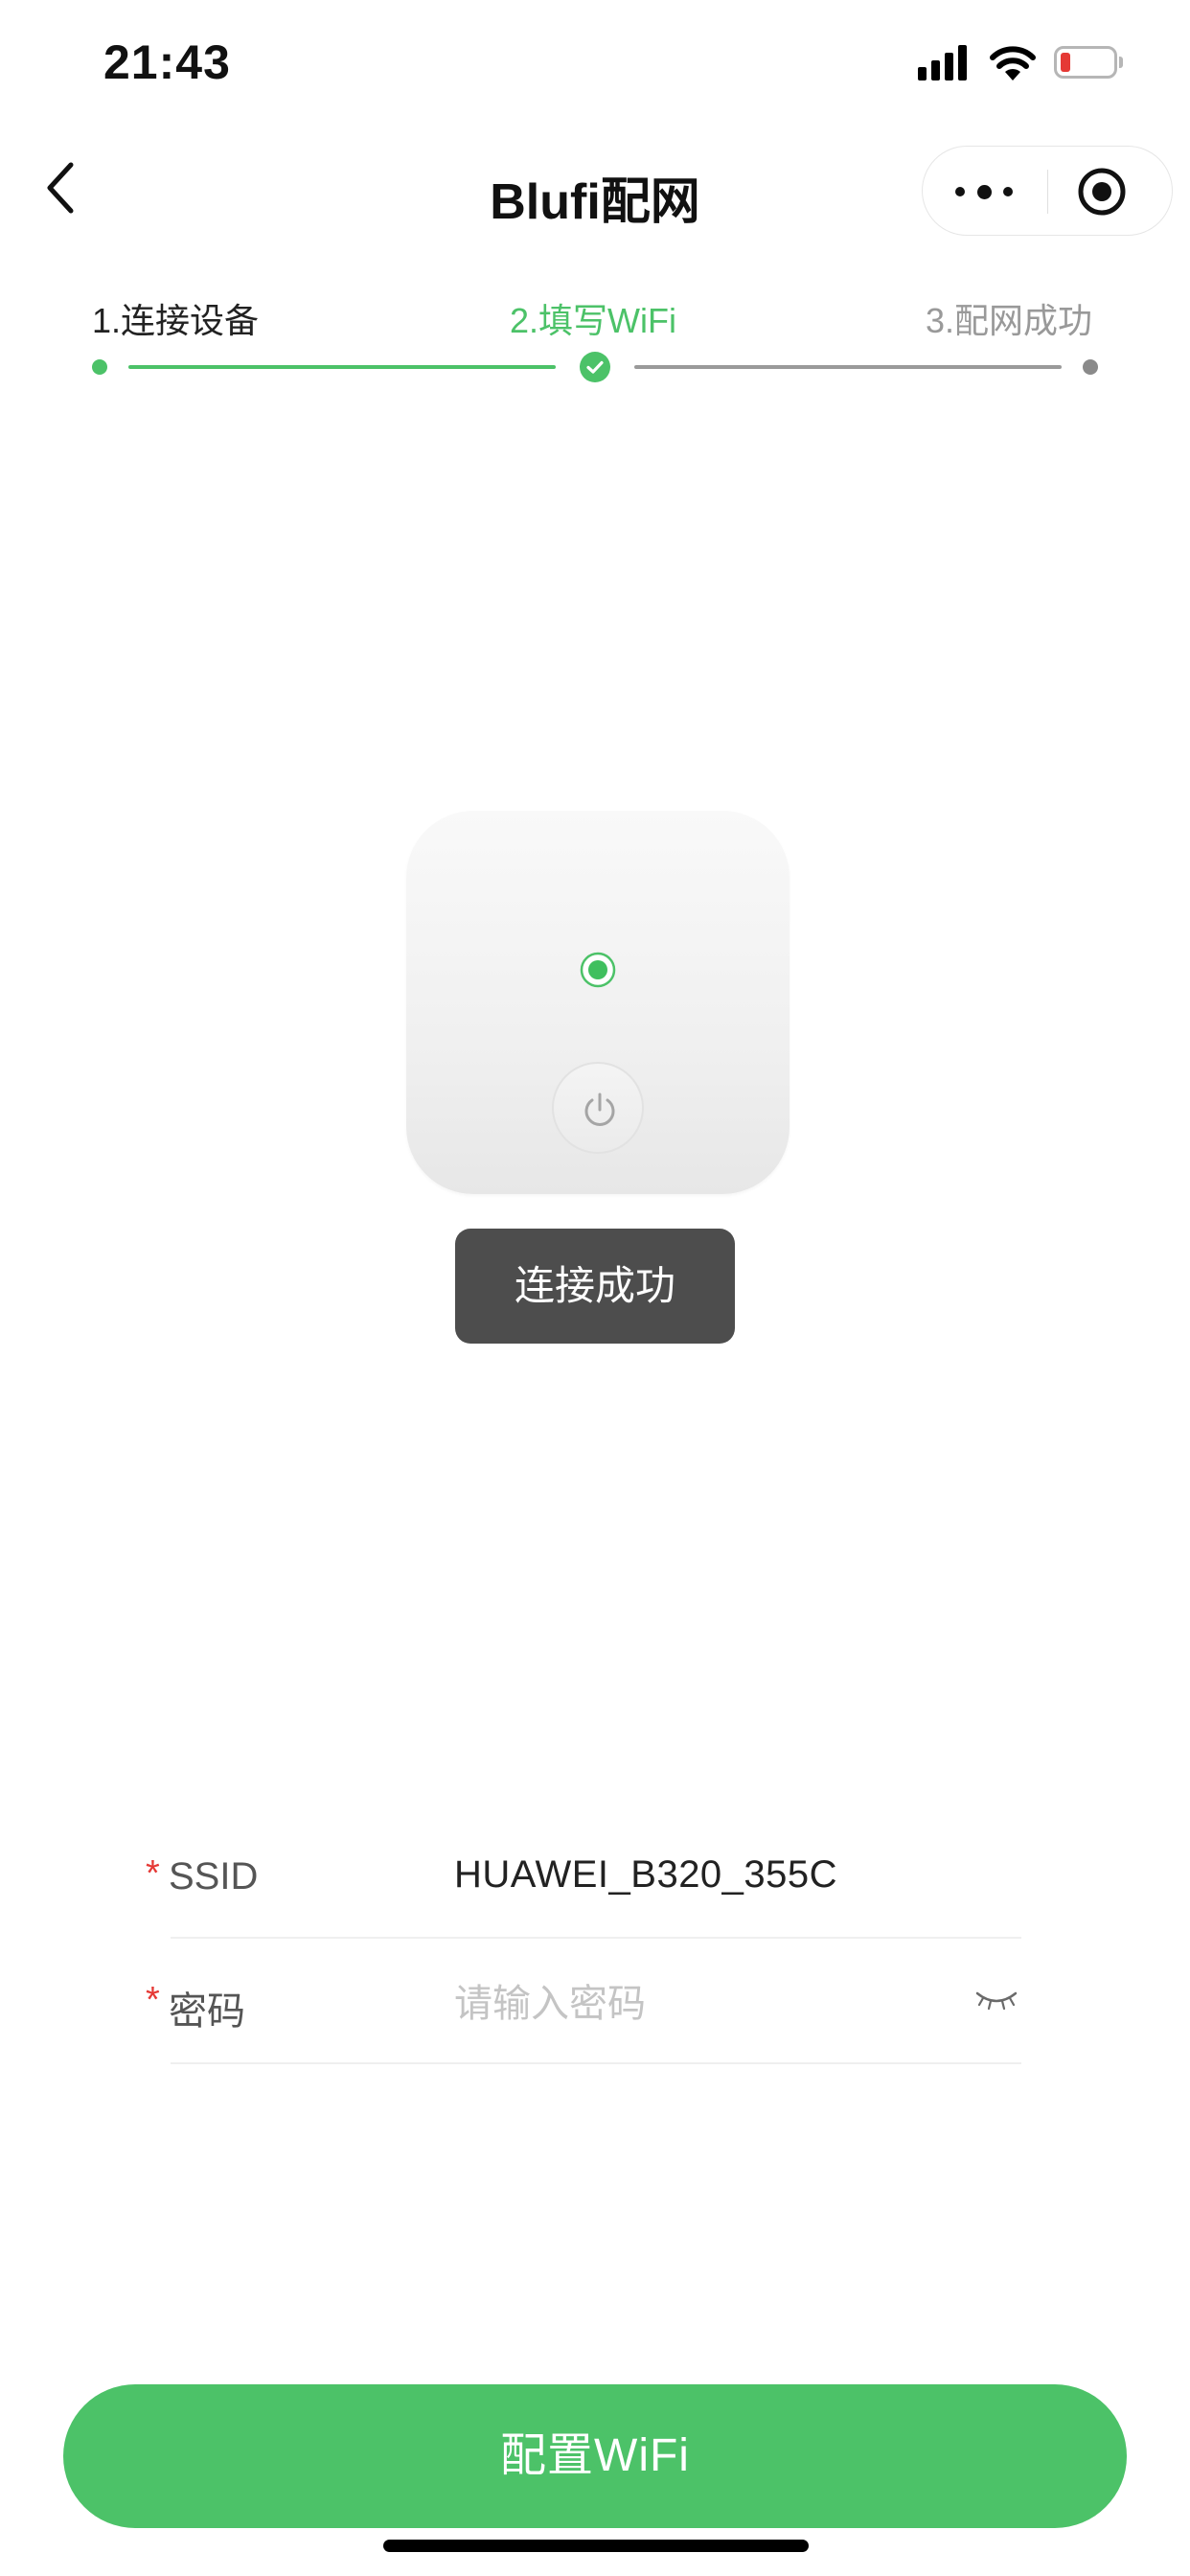 The image size is (1190, 2576). What do you see at coordinates (214, 1876) in the screenshot?
I see `ssid-label: SSID` at bounding box center [214, 1876].